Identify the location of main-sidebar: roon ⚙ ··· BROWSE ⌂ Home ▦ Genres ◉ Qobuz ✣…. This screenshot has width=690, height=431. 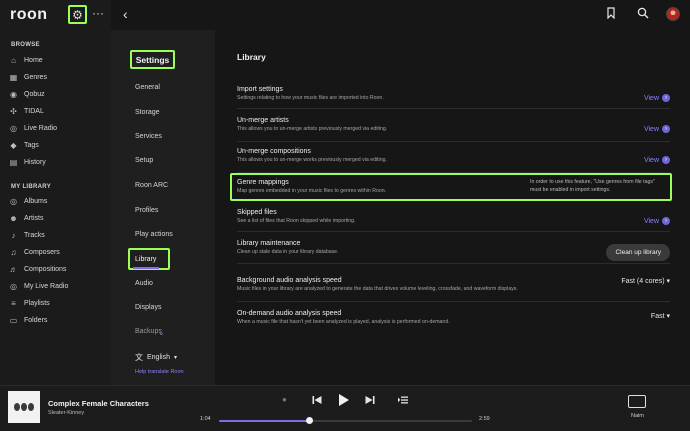
(55, 192).